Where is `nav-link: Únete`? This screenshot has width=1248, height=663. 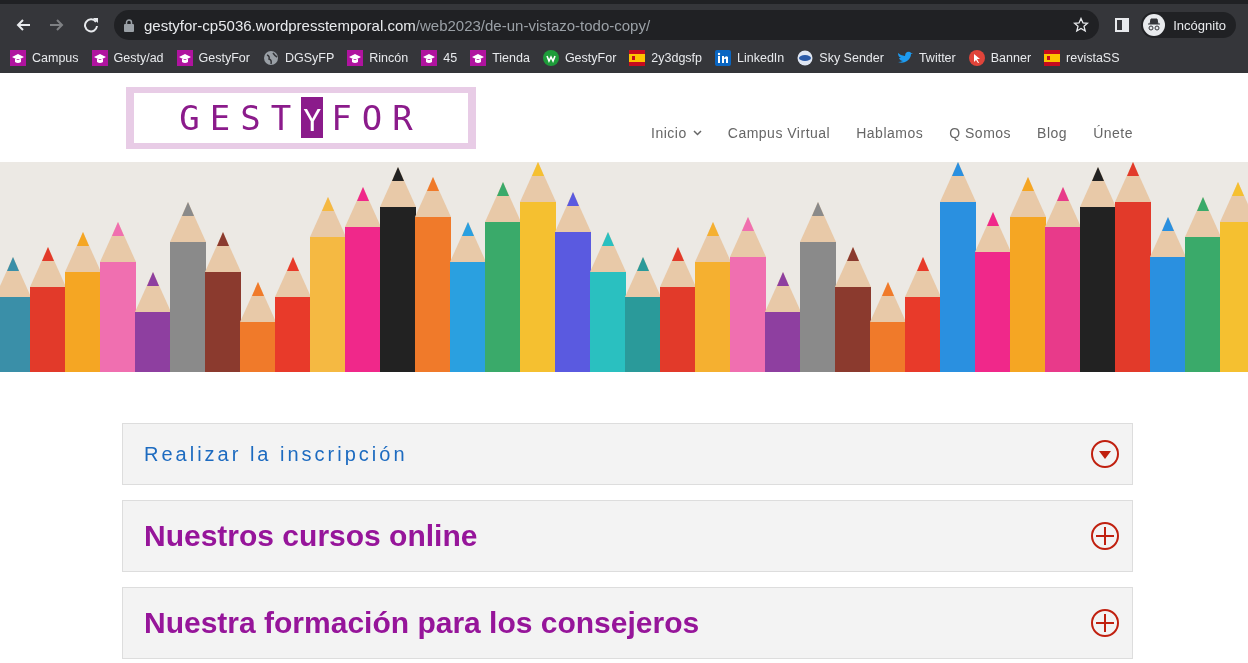
nav-link: Únete is located at coordinates (1113, 132).